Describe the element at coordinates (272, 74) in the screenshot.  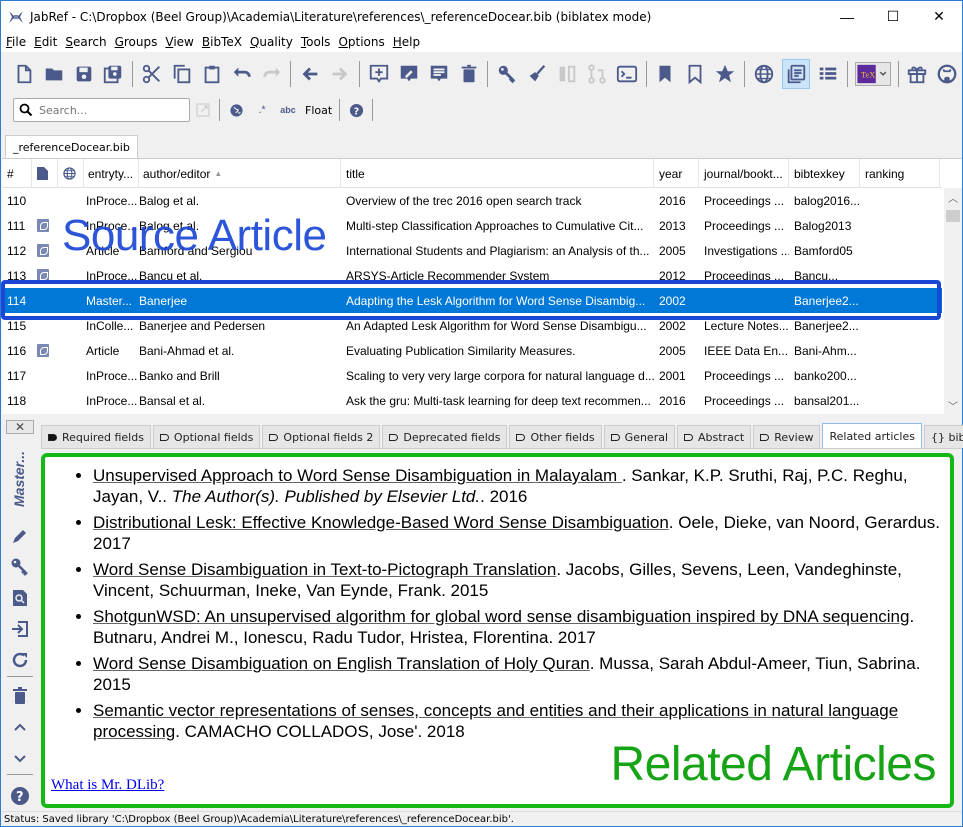
I see `redo-icon` at that location.